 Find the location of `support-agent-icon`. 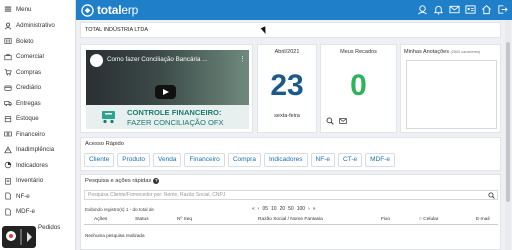

support-agent-icon is located at coordinates (422, 9).